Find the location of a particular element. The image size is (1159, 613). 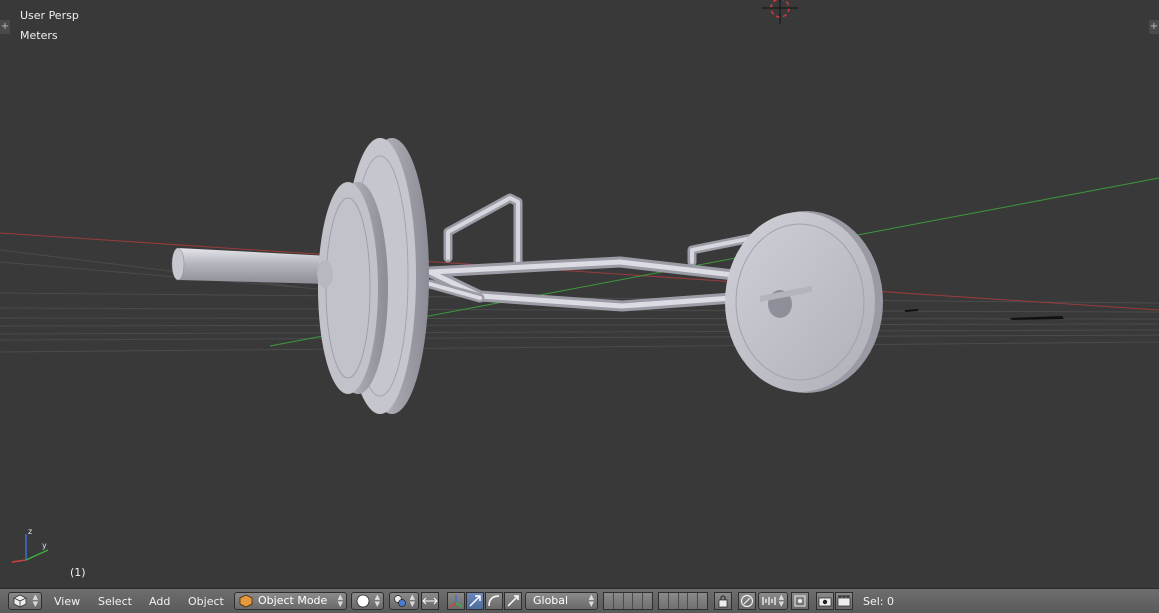

solid-shading-icon is located at coordinates (363, 601).